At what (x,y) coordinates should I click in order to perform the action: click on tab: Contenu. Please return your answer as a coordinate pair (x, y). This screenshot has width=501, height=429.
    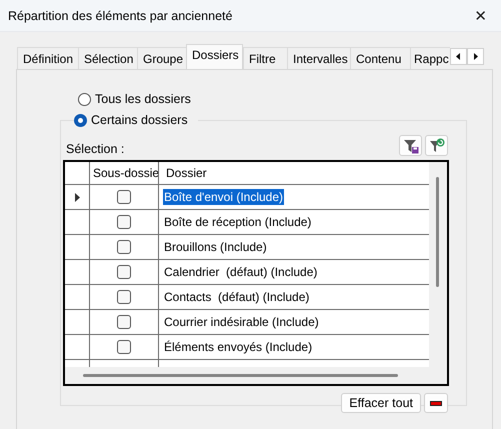
    Looking at the image, I should click on (380, 58).